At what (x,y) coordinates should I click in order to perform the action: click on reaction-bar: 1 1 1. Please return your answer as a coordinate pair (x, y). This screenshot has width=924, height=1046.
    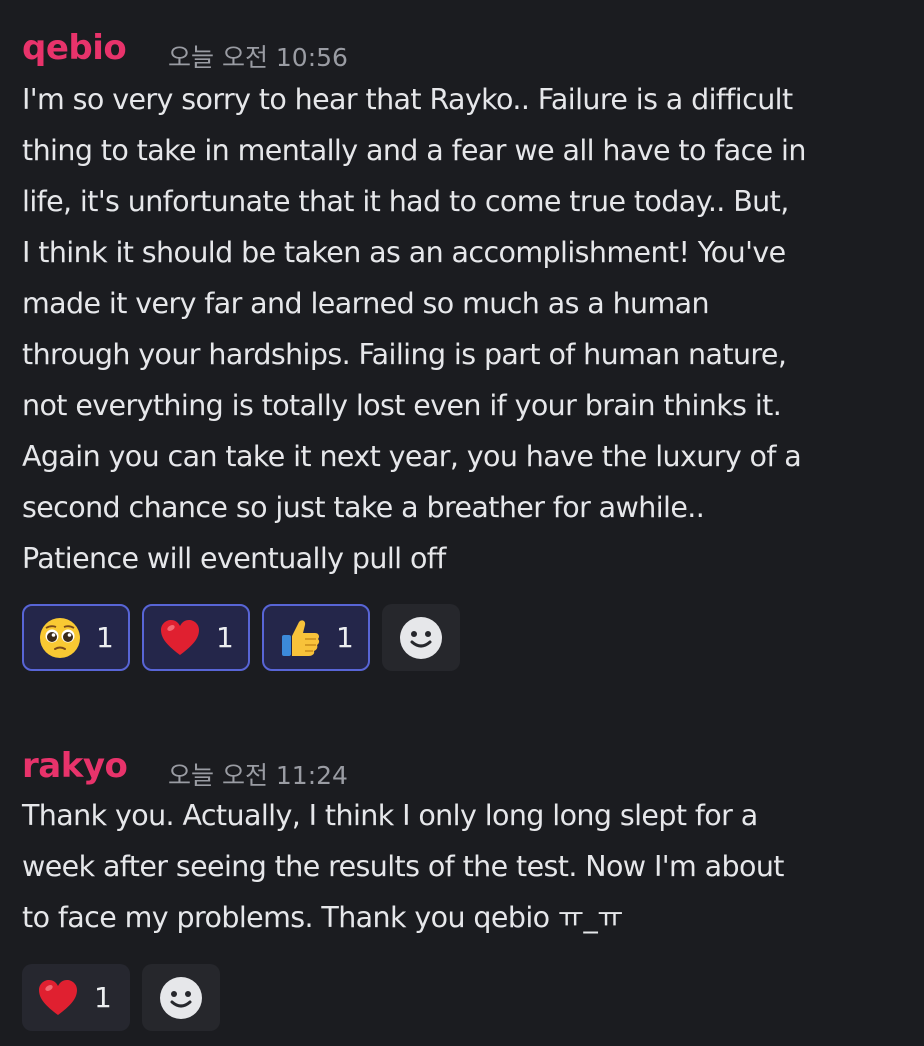
    Looking at the image, I should click on (241, 637).